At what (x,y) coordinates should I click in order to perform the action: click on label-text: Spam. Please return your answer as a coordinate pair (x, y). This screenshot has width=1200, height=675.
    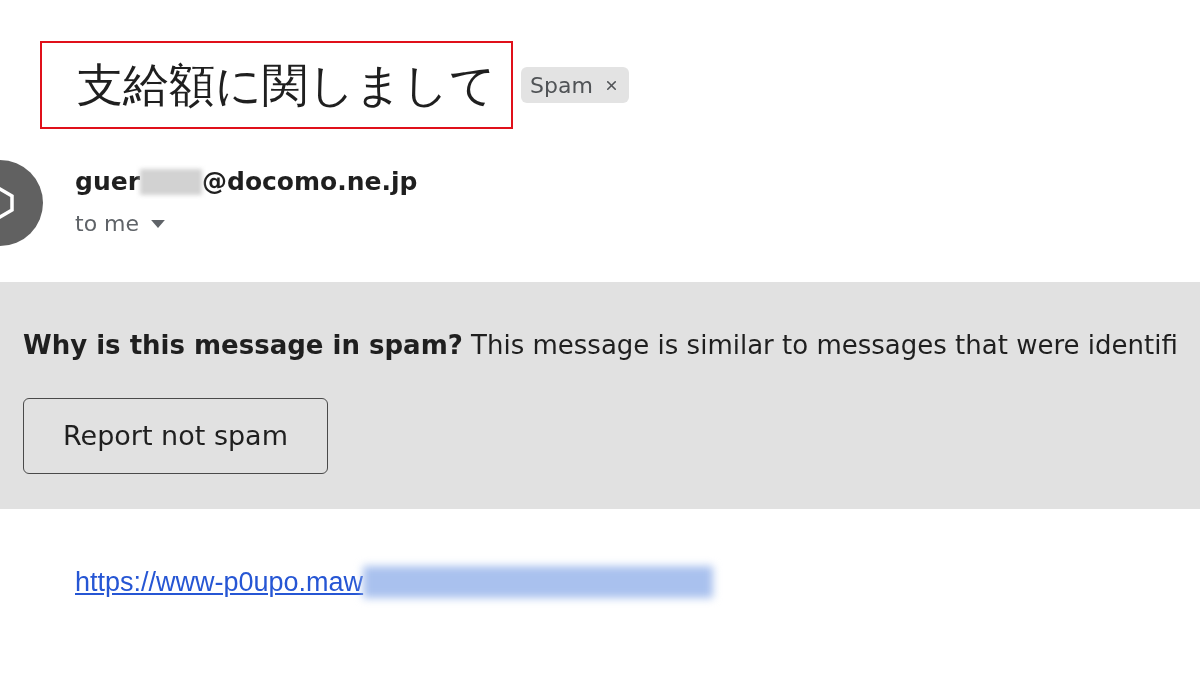
    Looking at the image, I should click on (561, 85).